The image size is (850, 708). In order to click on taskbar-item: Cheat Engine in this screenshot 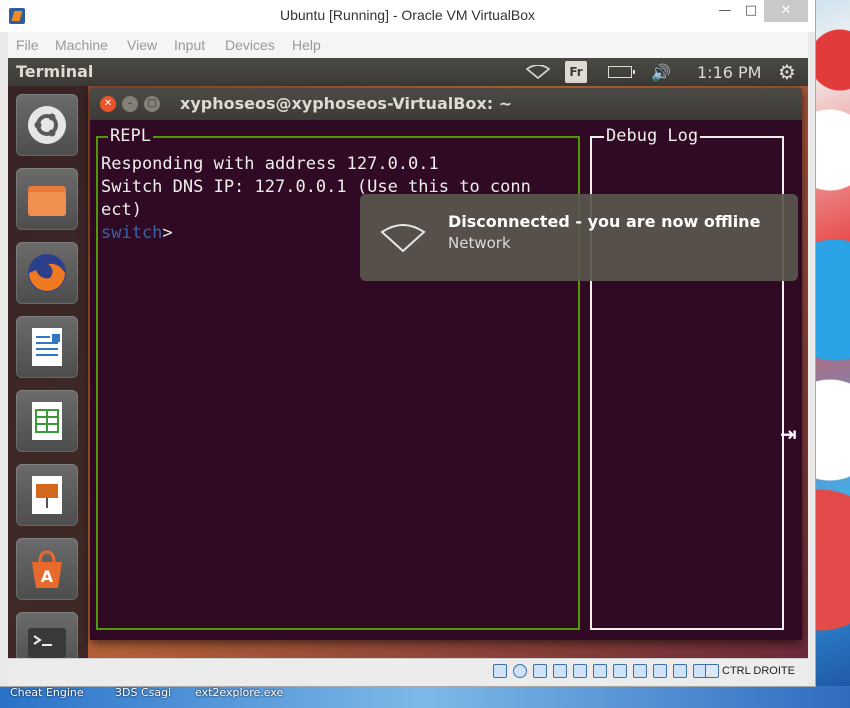, I will do `click(47, 692)`.